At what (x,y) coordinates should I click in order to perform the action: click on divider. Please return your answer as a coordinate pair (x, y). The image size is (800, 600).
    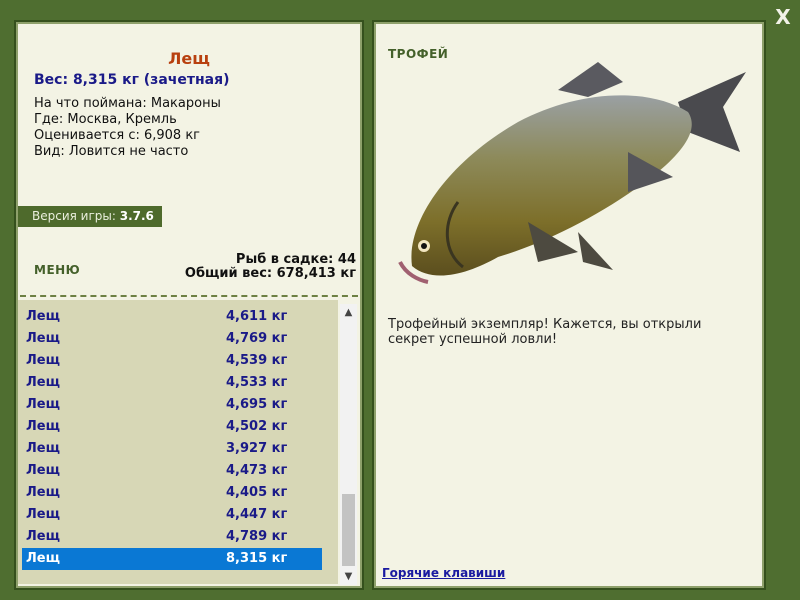
    Looking at the image, I should click on (189, 296).